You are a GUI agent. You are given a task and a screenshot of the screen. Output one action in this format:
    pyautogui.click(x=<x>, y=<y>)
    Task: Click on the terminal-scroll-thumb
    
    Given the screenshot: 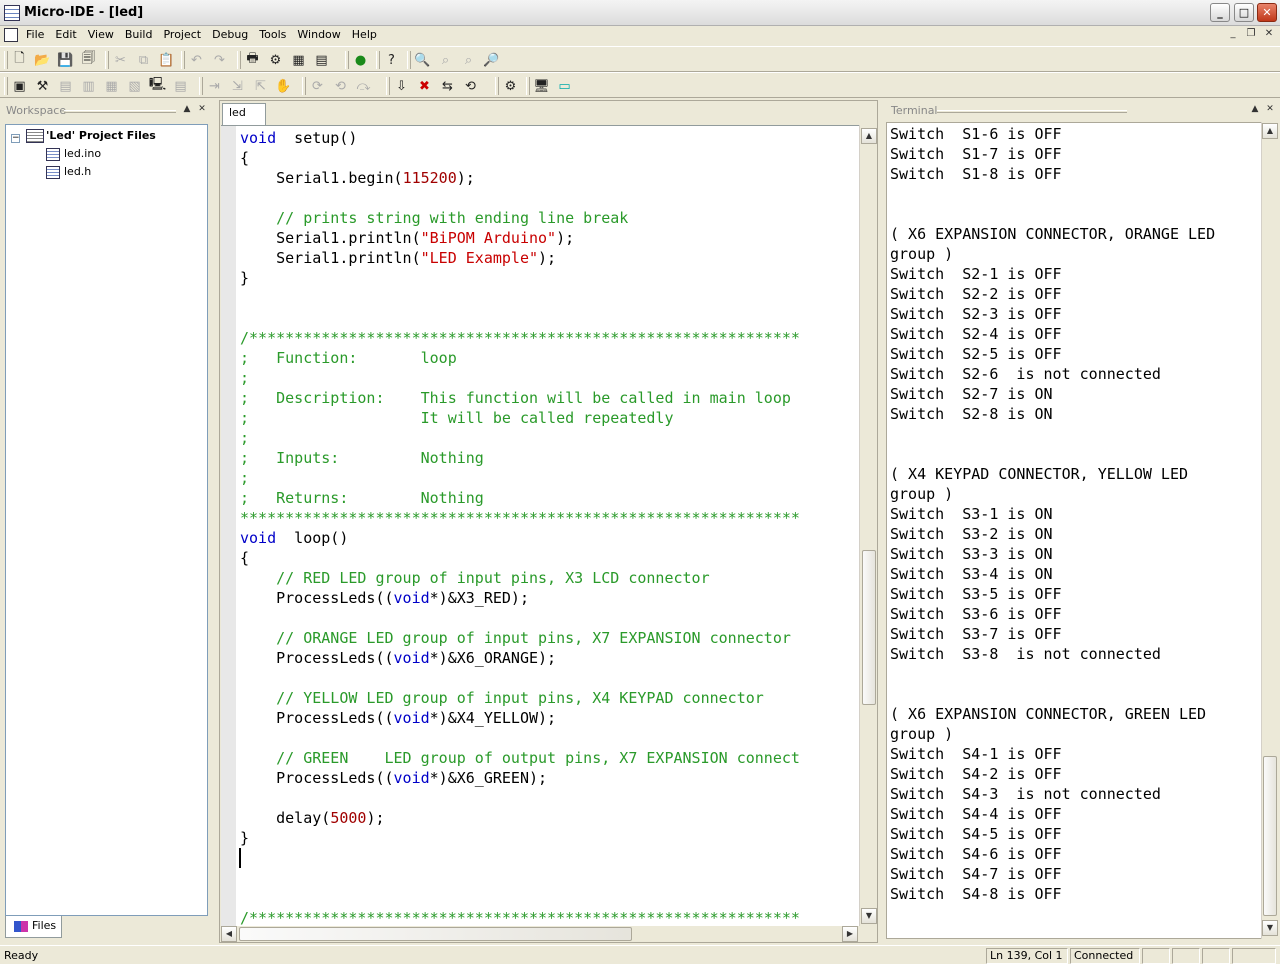 What is the action you would take?
    pyautogui.click(x=1270, y=836)
    